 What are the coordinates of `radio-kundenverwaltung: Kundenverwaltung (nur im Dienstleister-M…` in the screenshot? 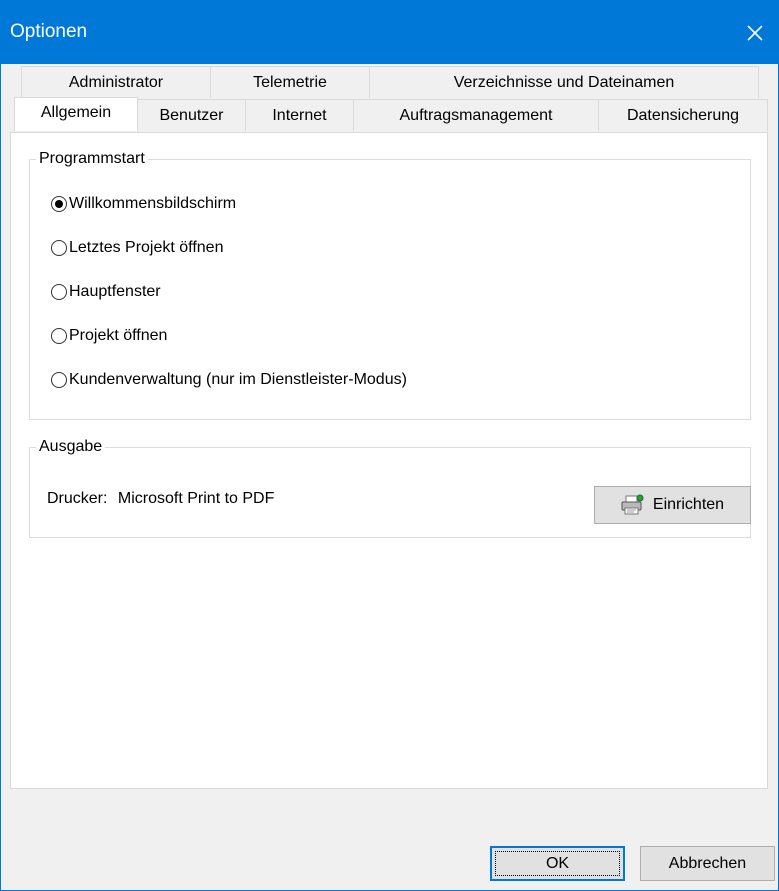 It's located at (229, 380).